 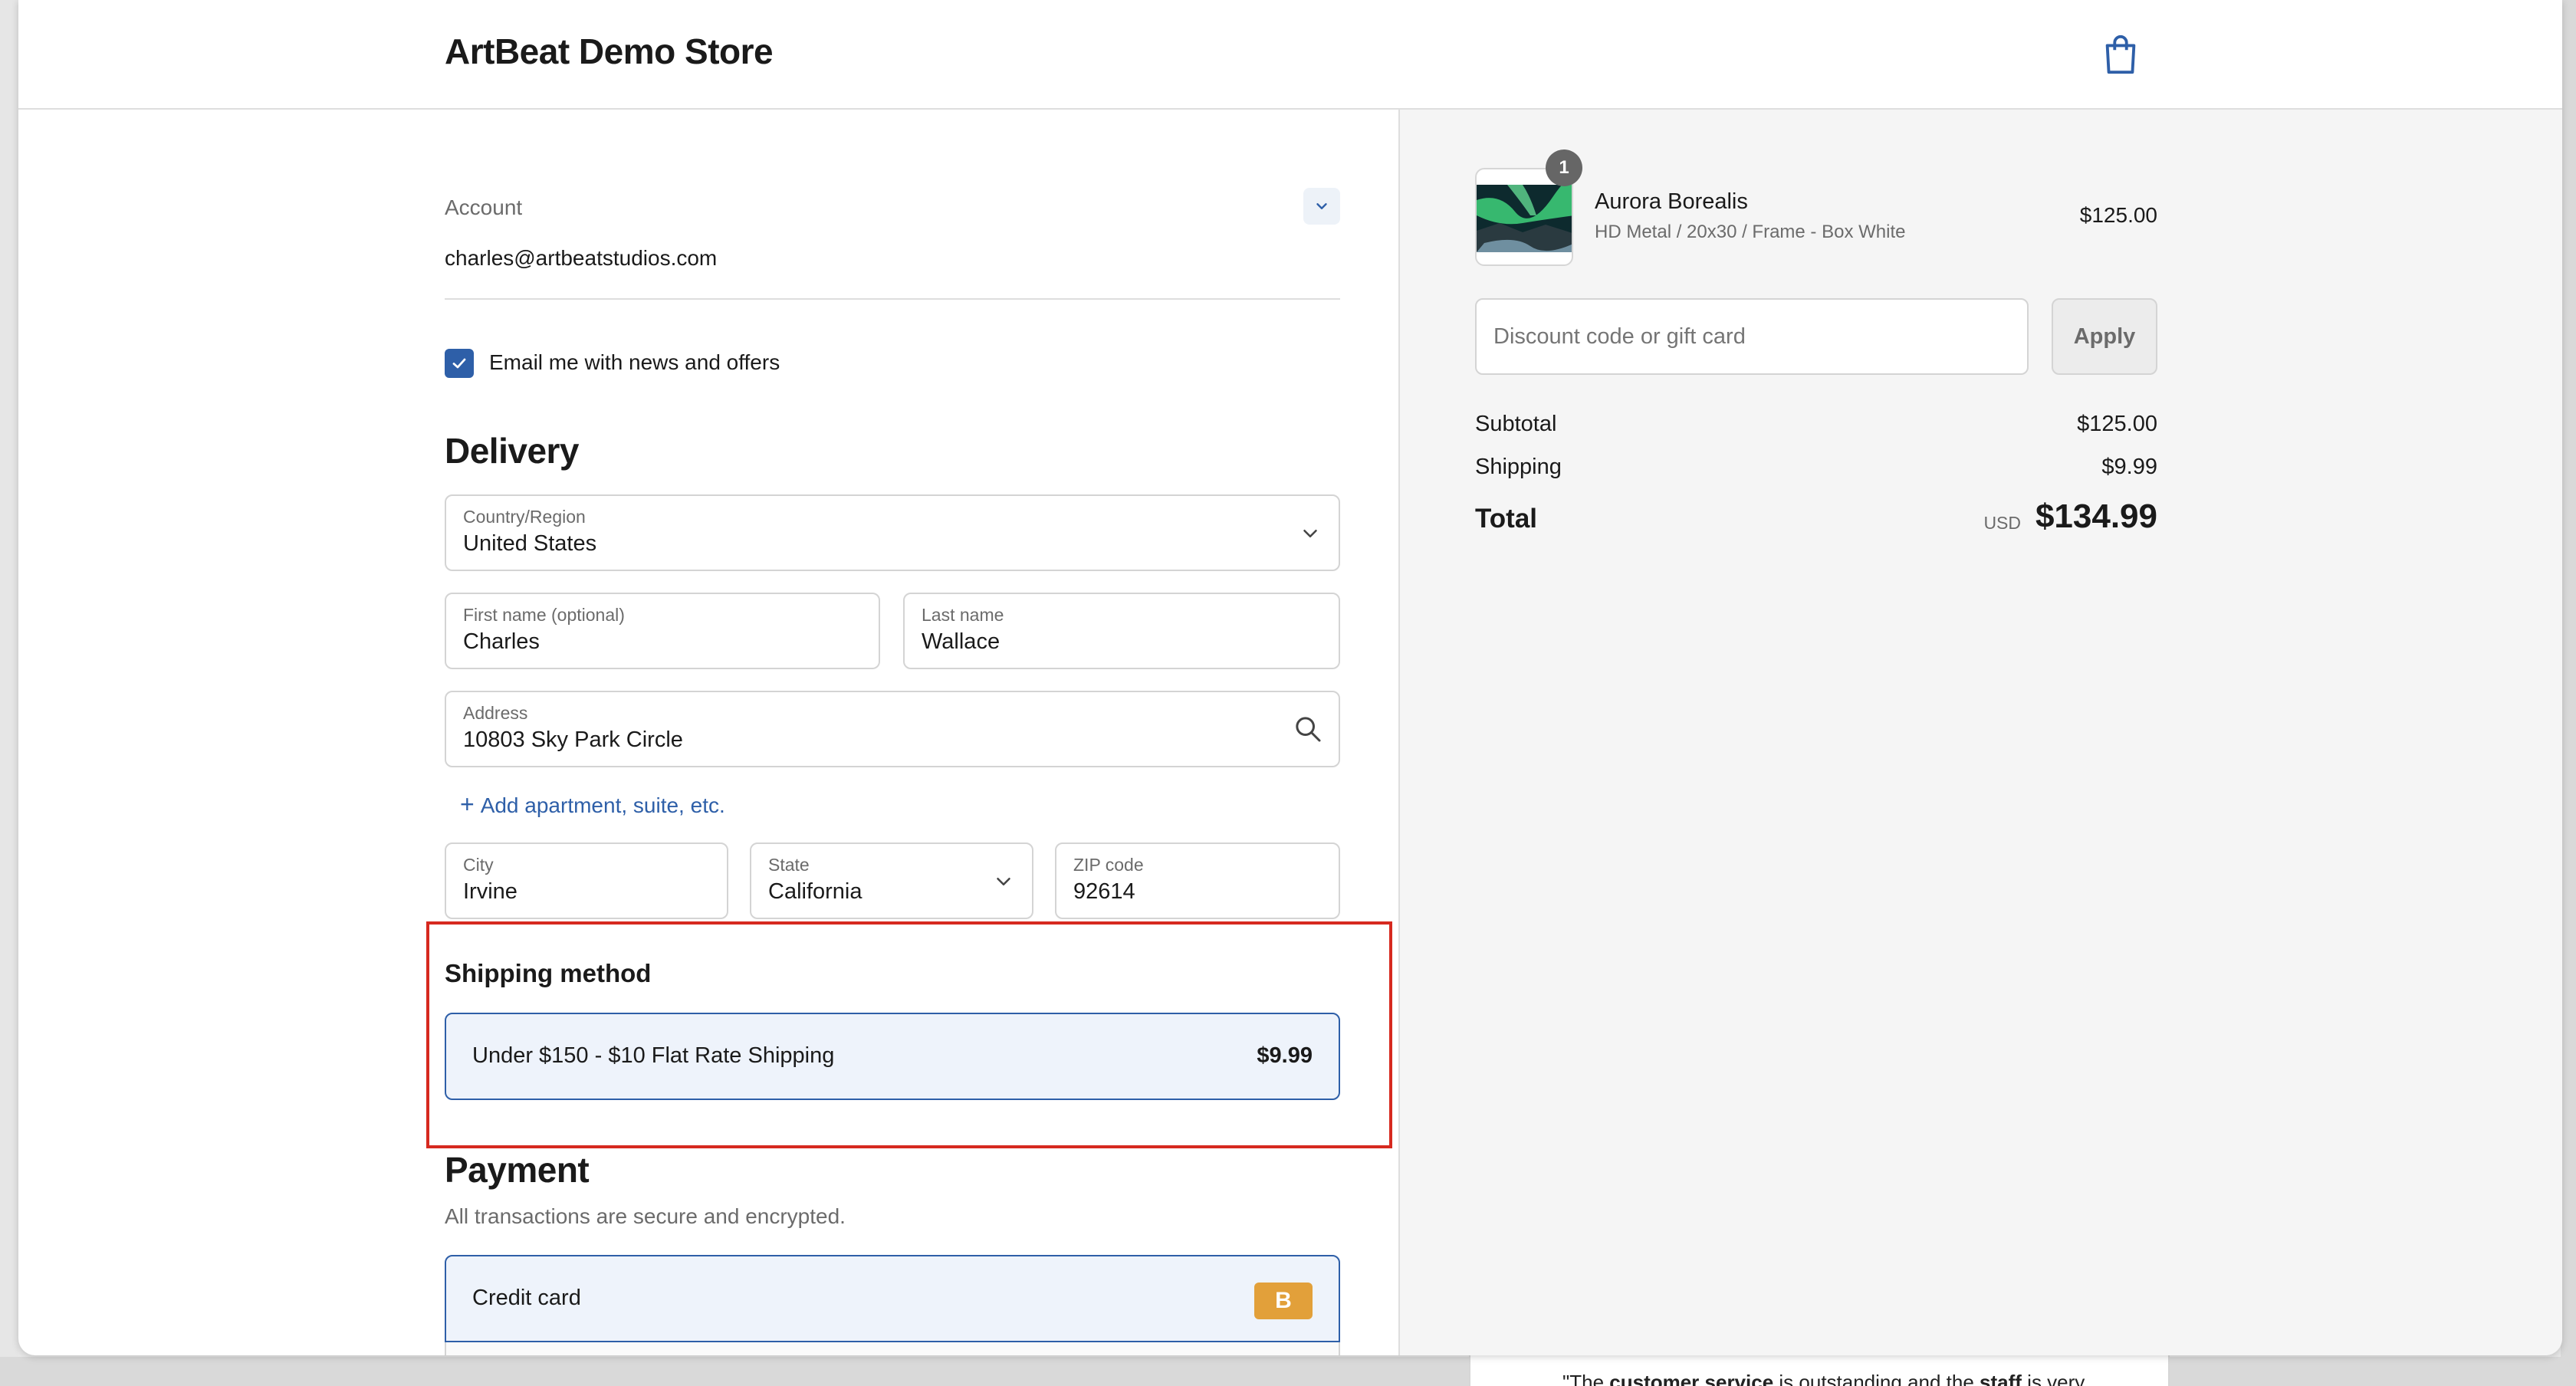 I want to click on zip-field: ZIP code 92614, so click(x=1198, y=881).